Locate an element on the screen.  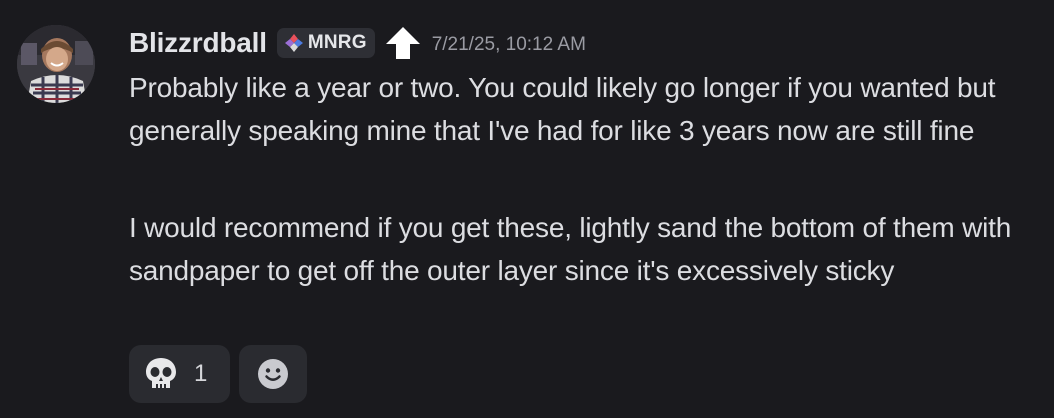
up-arrow-icon is located at coordinates (402, 43).